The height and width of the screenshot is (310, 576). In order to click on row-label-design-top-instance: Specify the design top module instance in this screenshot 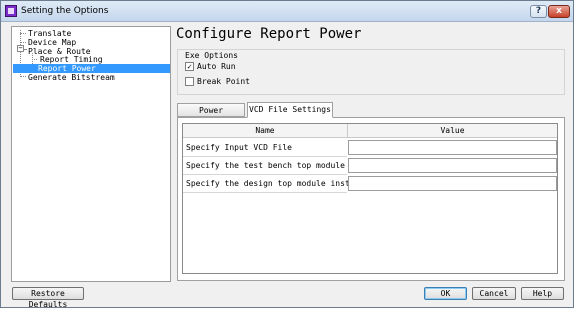, I will do `click(278, 183)`.